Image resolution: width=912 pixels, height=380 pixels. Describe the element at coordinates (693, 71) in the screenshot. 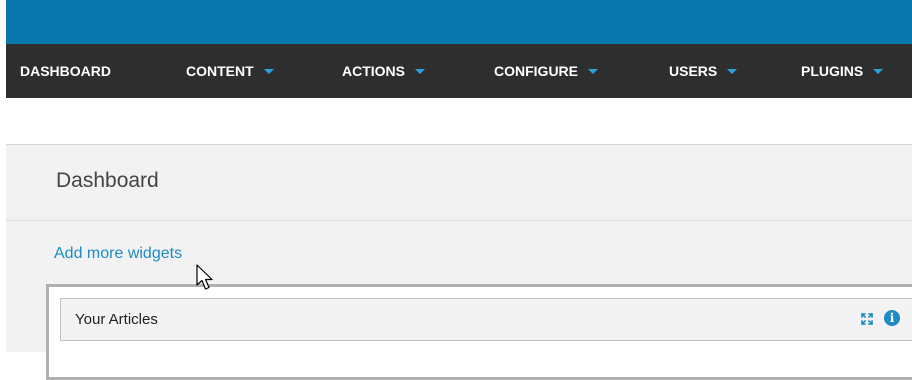

I see `nav-item-label: USERS` at that location.